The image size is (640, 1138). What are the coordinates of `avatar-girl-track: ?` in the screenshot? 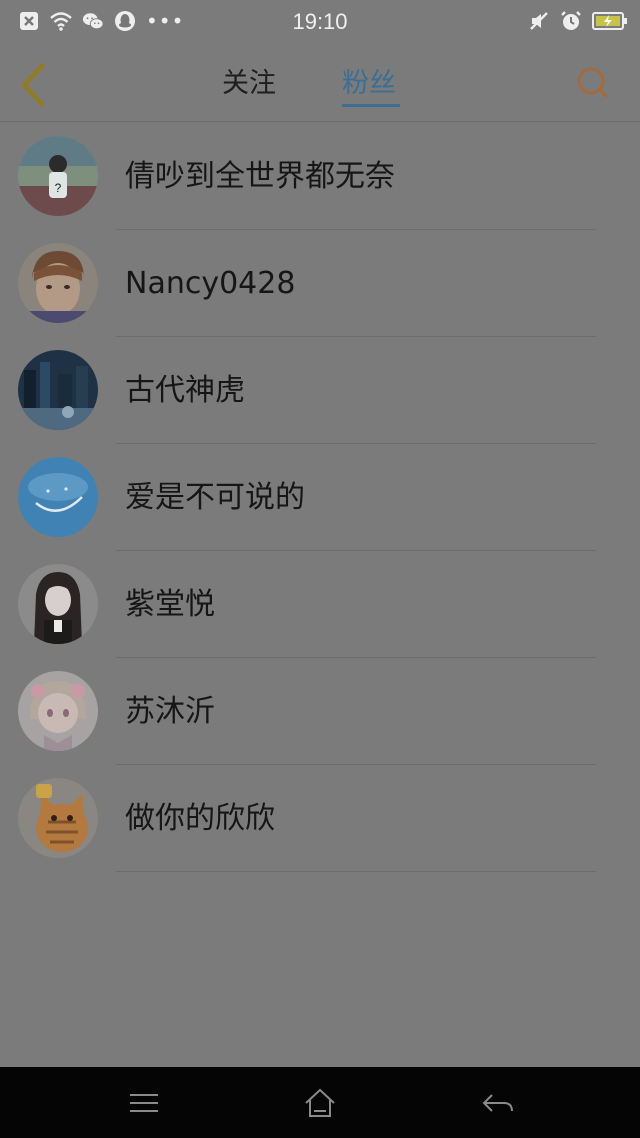 It's located at (58, 176).